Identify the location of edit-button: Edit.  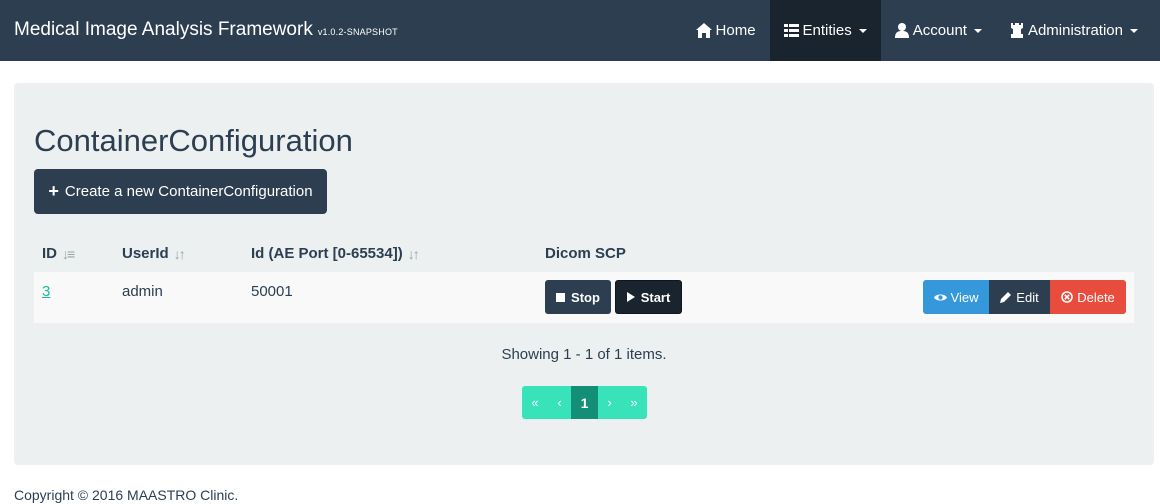
(1019, 297).